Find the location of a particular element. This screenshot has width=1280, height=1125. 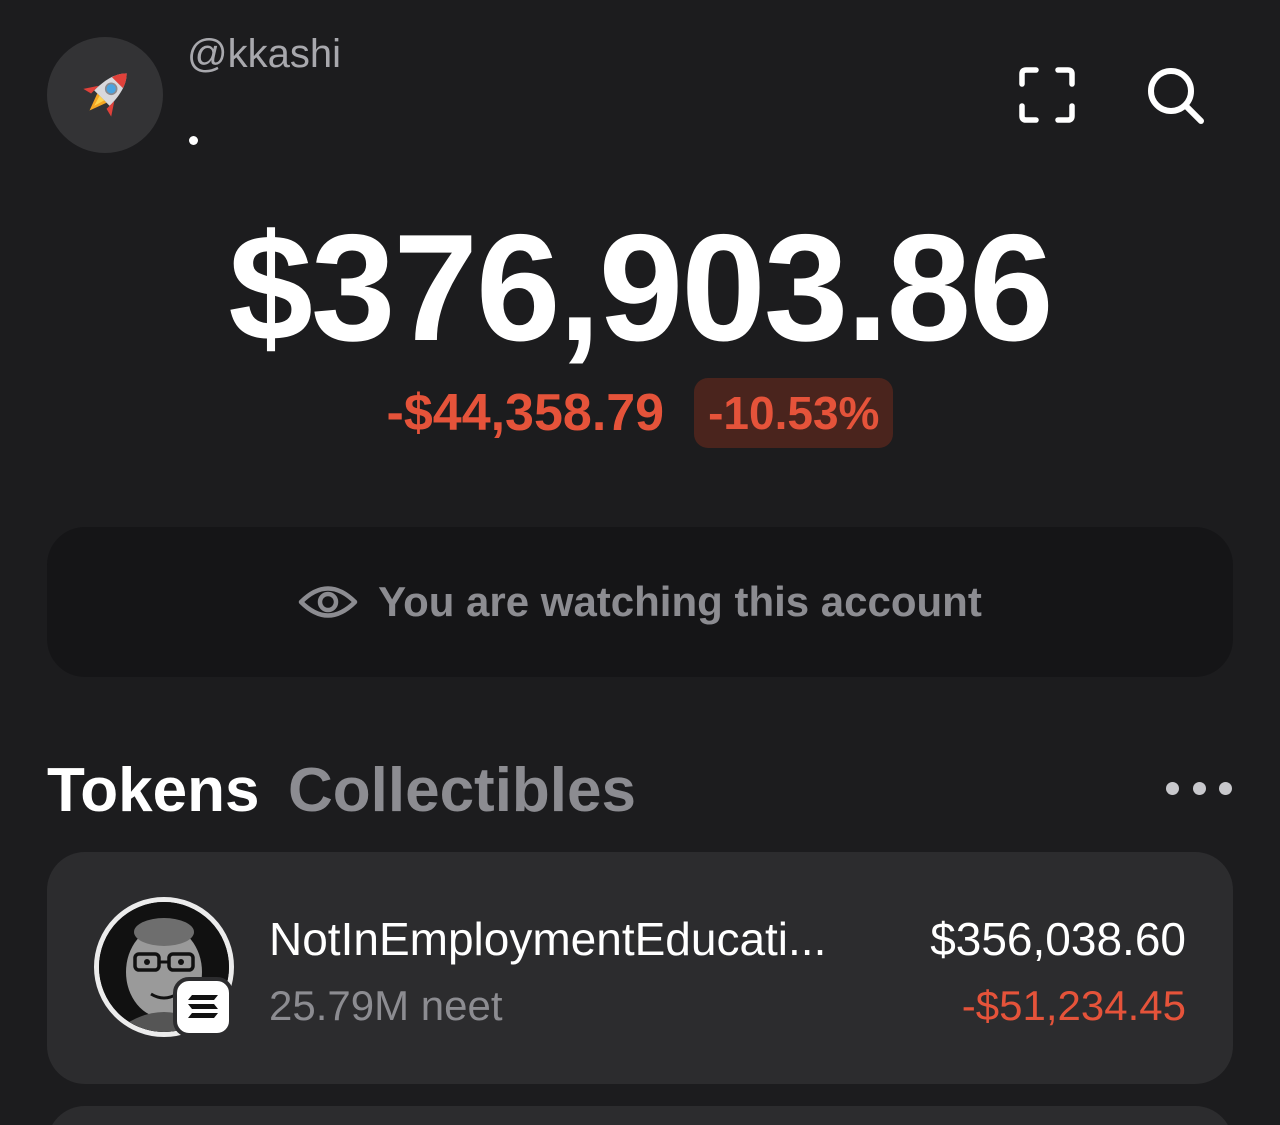

token-amount: 25.79M neet is located at coordinates (386, 1005).